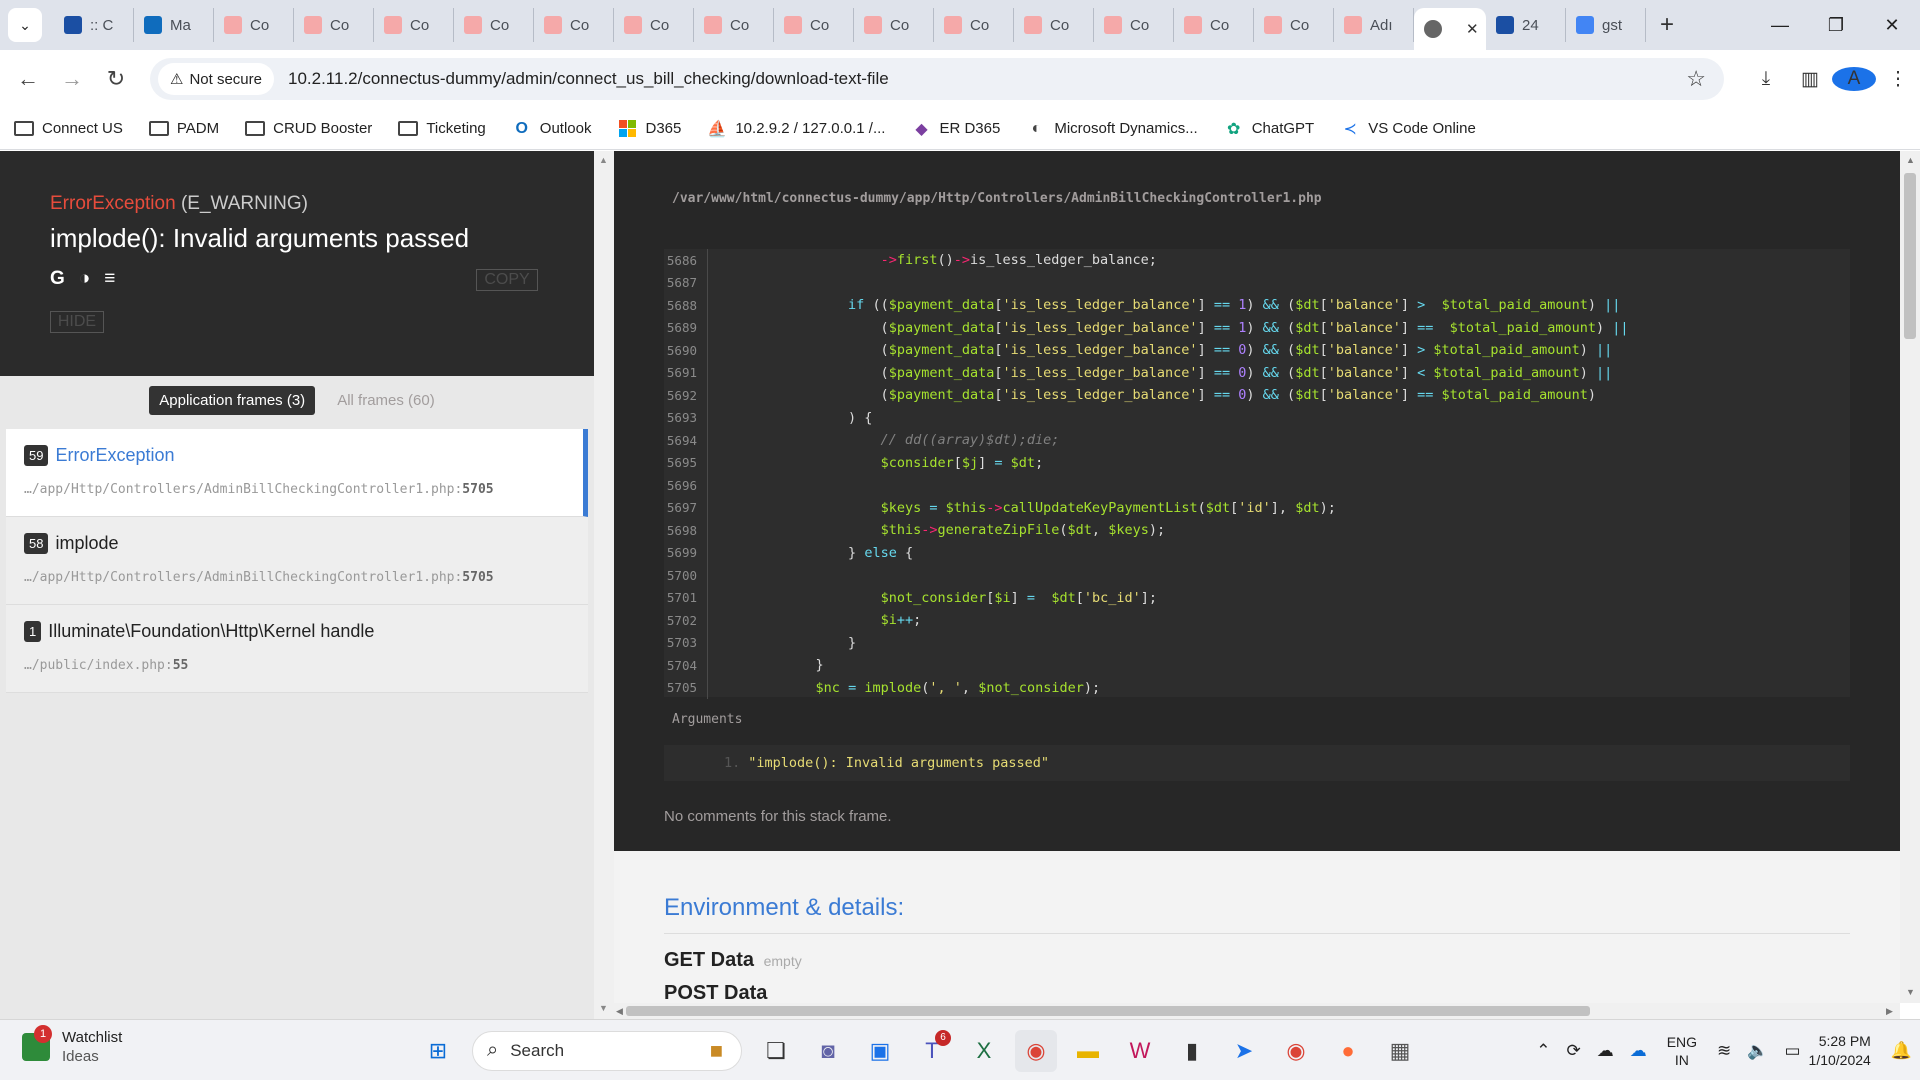 This screenshot has height=1080, width=1920. I want to click on close-window-button: ✕, so click(1892, 25).